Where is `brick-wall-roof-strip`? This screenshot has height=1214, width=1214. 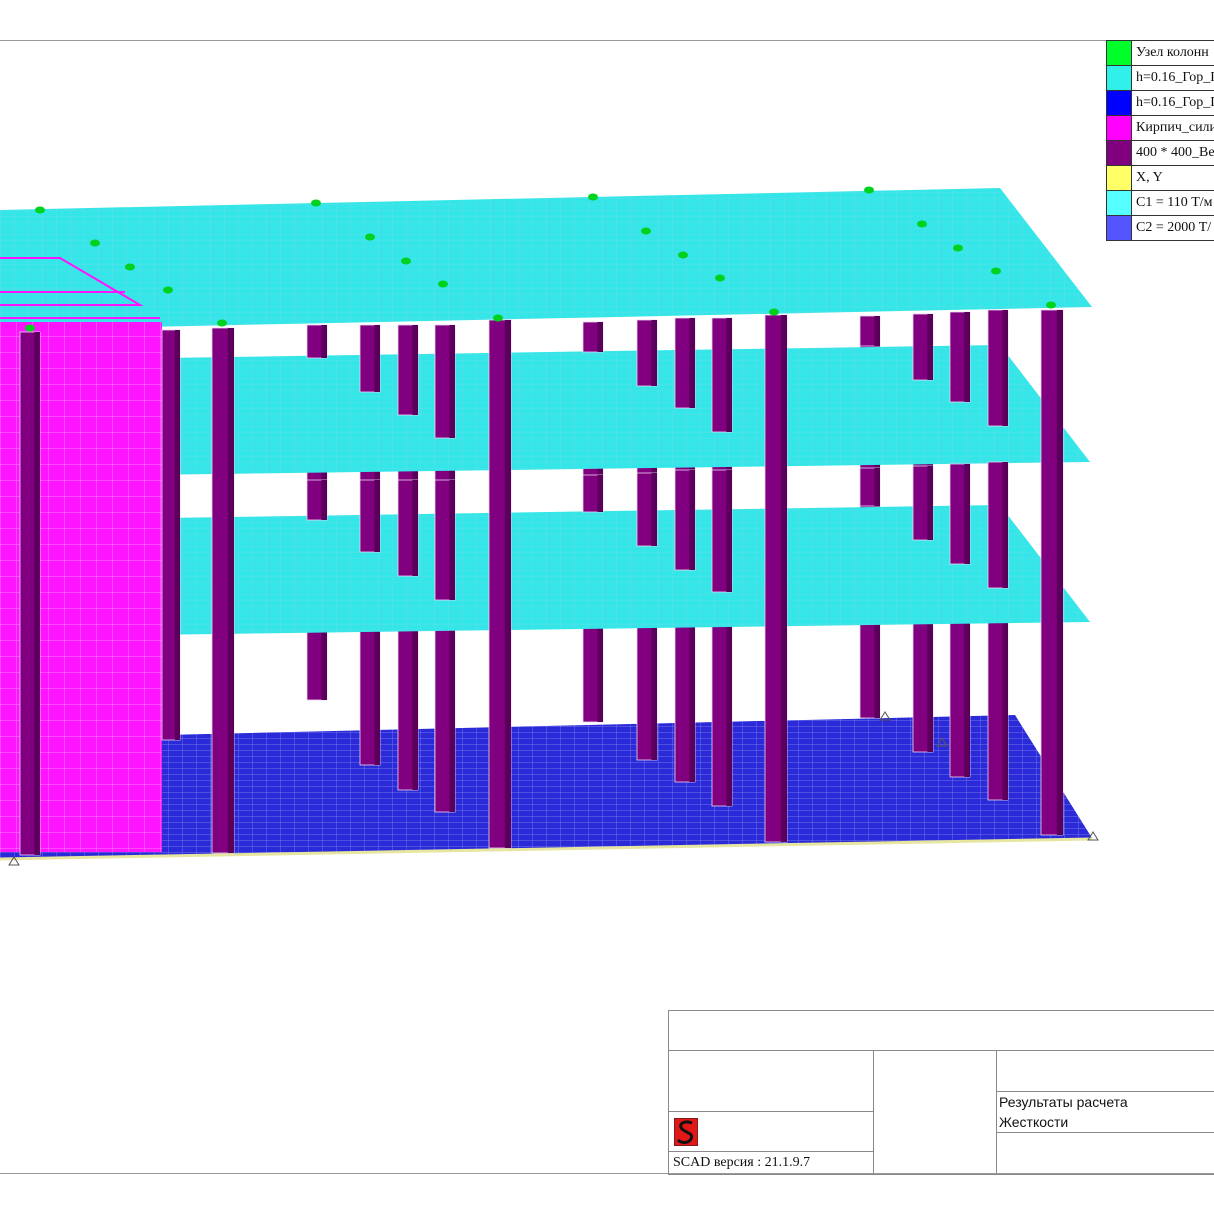
brick-wall-roof-strip is located at coordinates (81, 285).